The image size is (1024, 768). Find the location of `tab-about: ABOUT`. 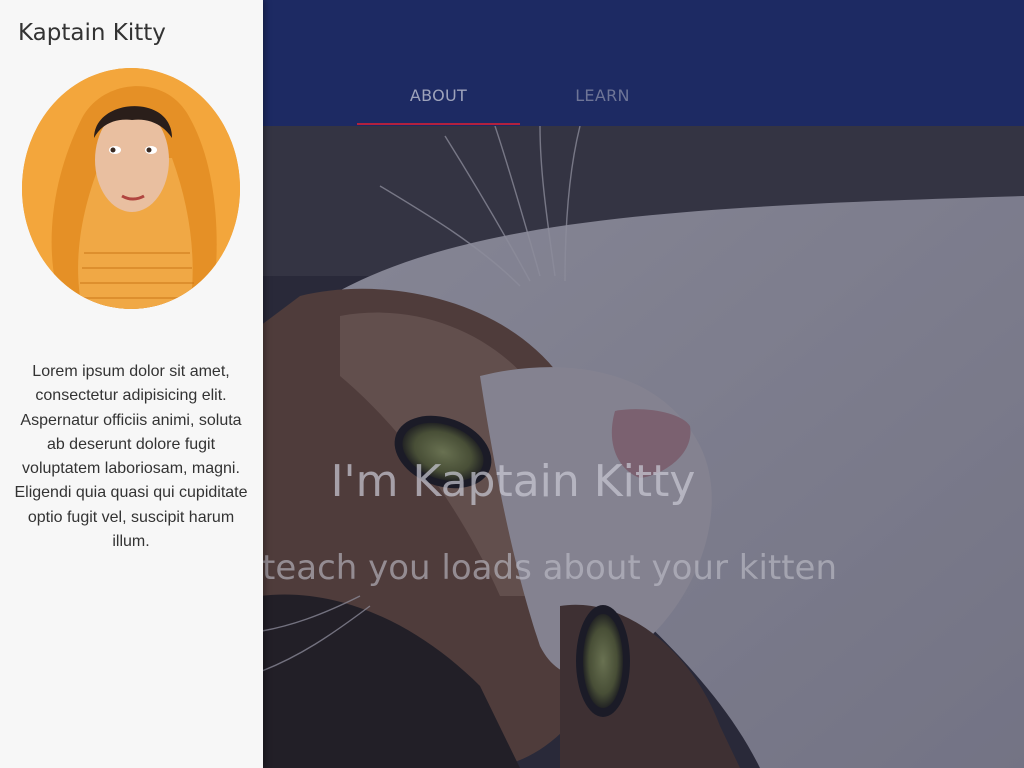

tab-about: ABOUT is located at coordinates (438, 98).